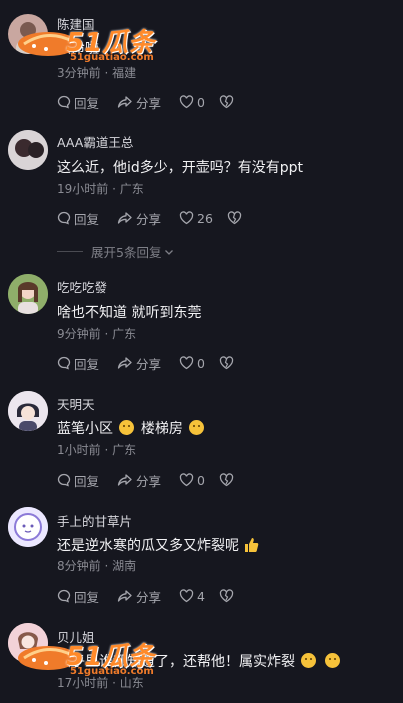  What do you see at coordinates (176, 662) in the screenshot?
I see `text-part: 圈子里谁都知道了，还帮他！属实炸裂` at bounding box center [176, 662].